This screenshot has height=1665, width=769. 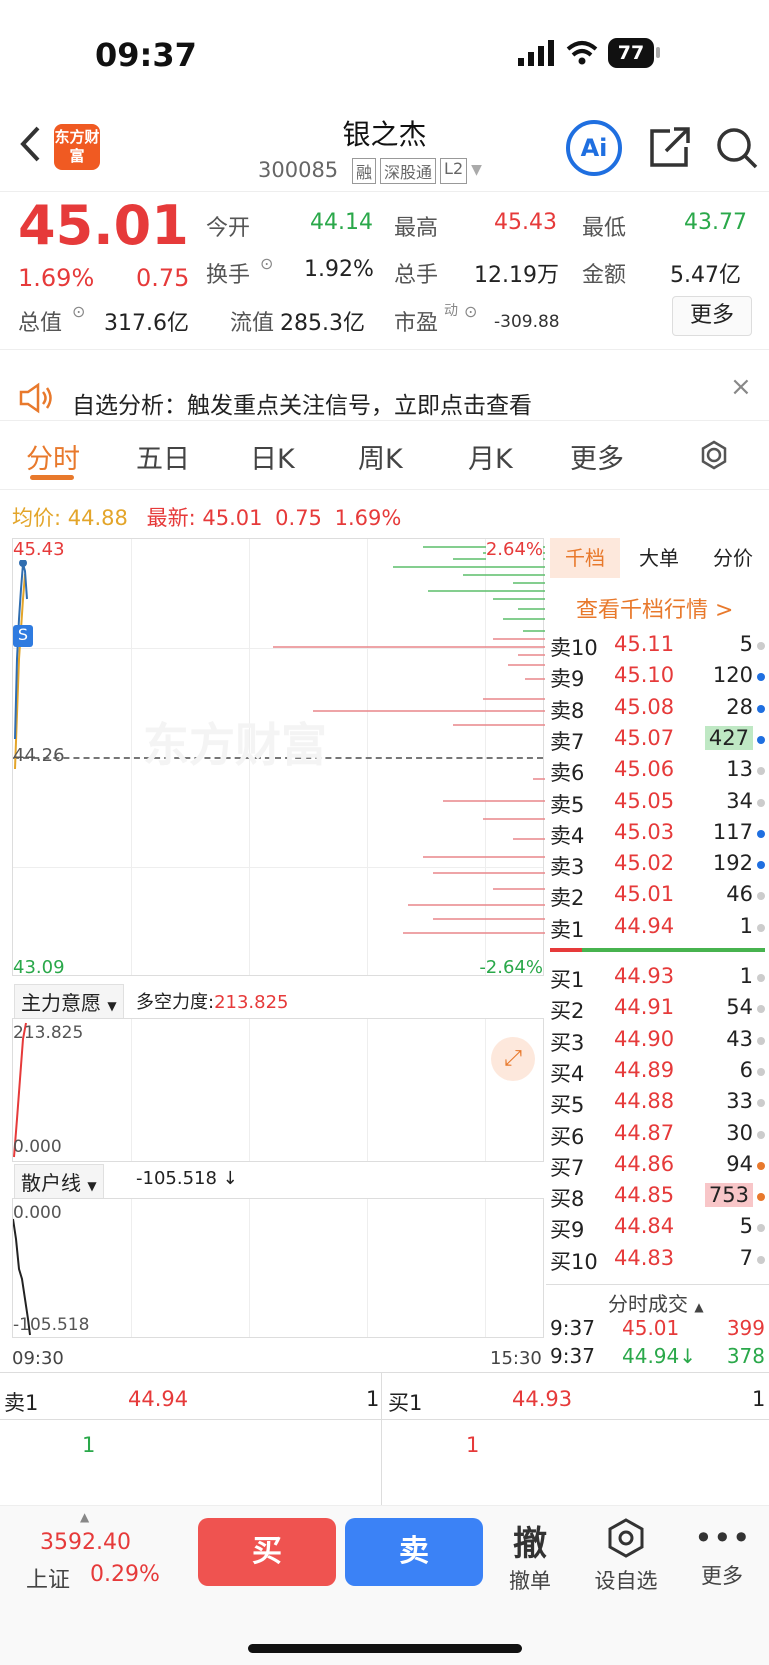 I want to click on bid-row: 买3 44.90 43, so click(x=657, y=1040).